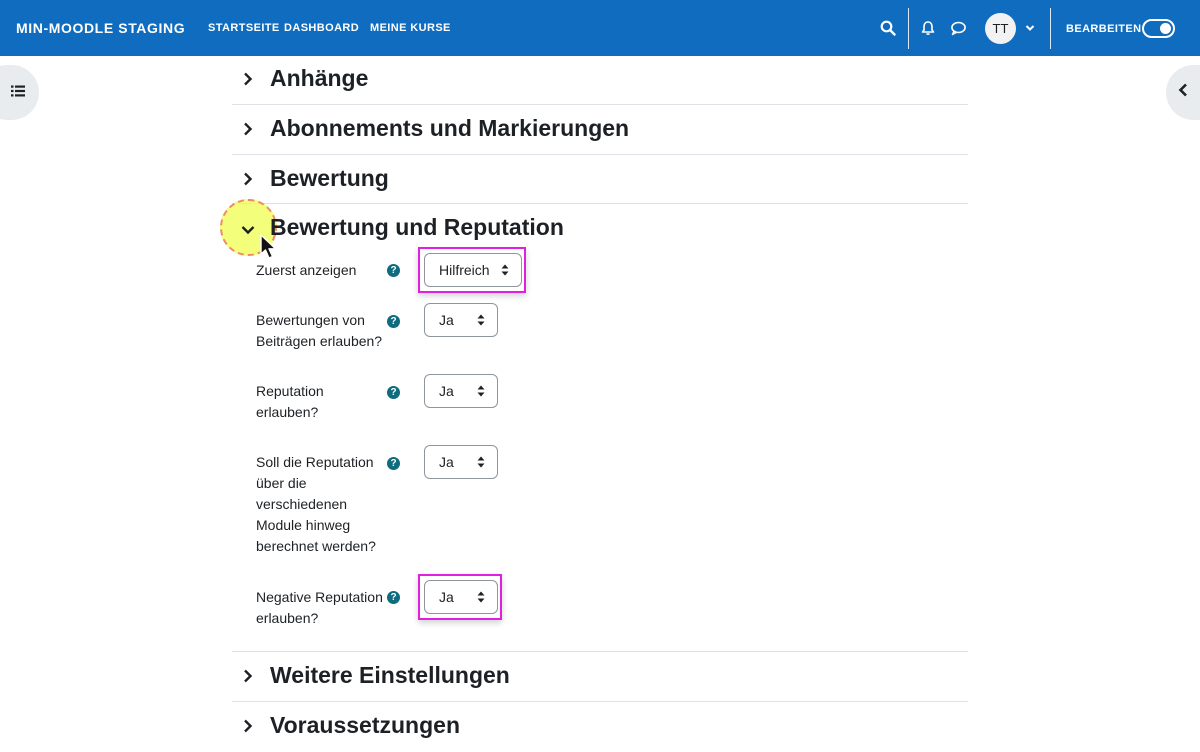  What do you see at coordinates (390, 675) in the screenshot?
I see `section-title: Weitere Einstellungen` at bounding box center [390, 675].